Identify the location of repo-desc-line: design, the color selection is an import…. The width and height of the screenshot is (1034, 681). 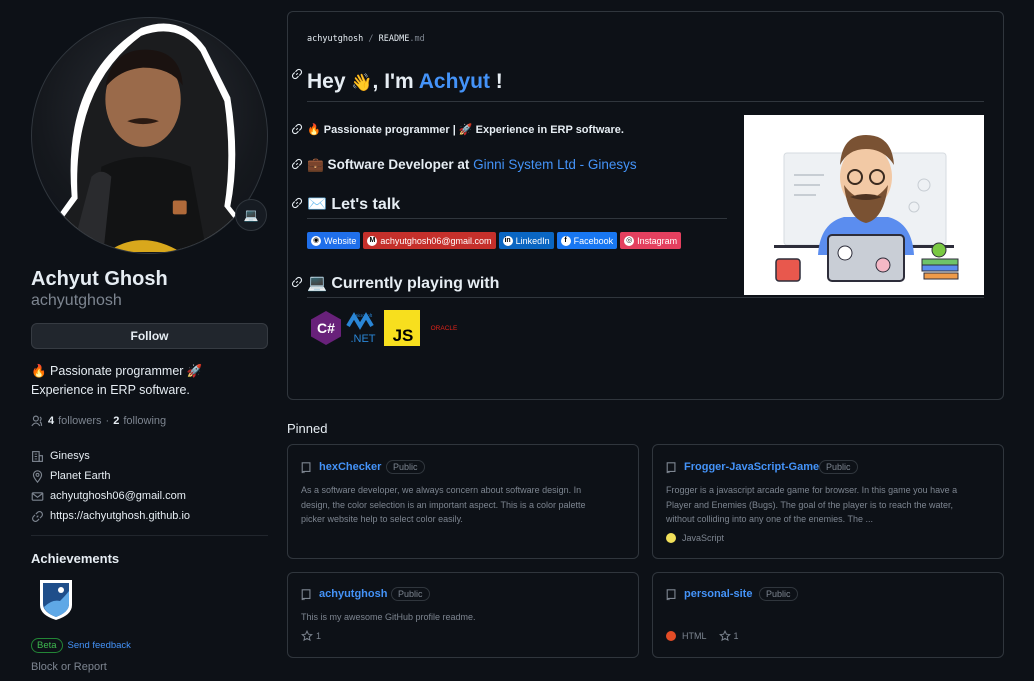
(443, 504).